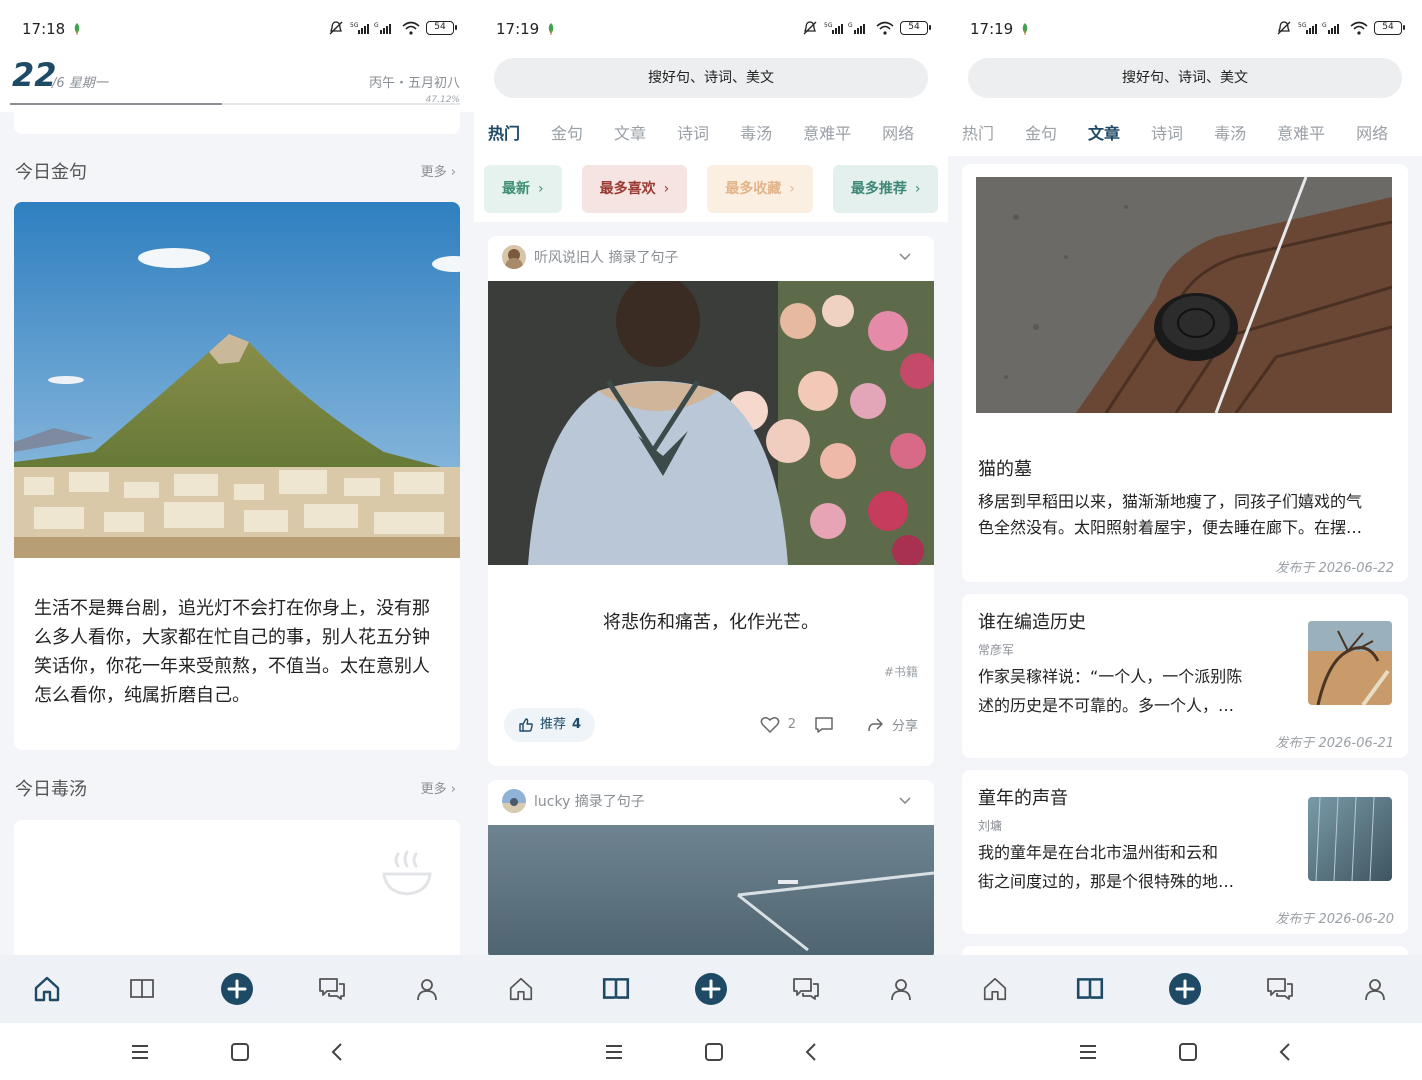 This screenshot has width=1422, height=1080. Describe the element at coordinates (1185, 29) in the screenshot. I see `status-bar: 17:19 5G G 54` at that location.